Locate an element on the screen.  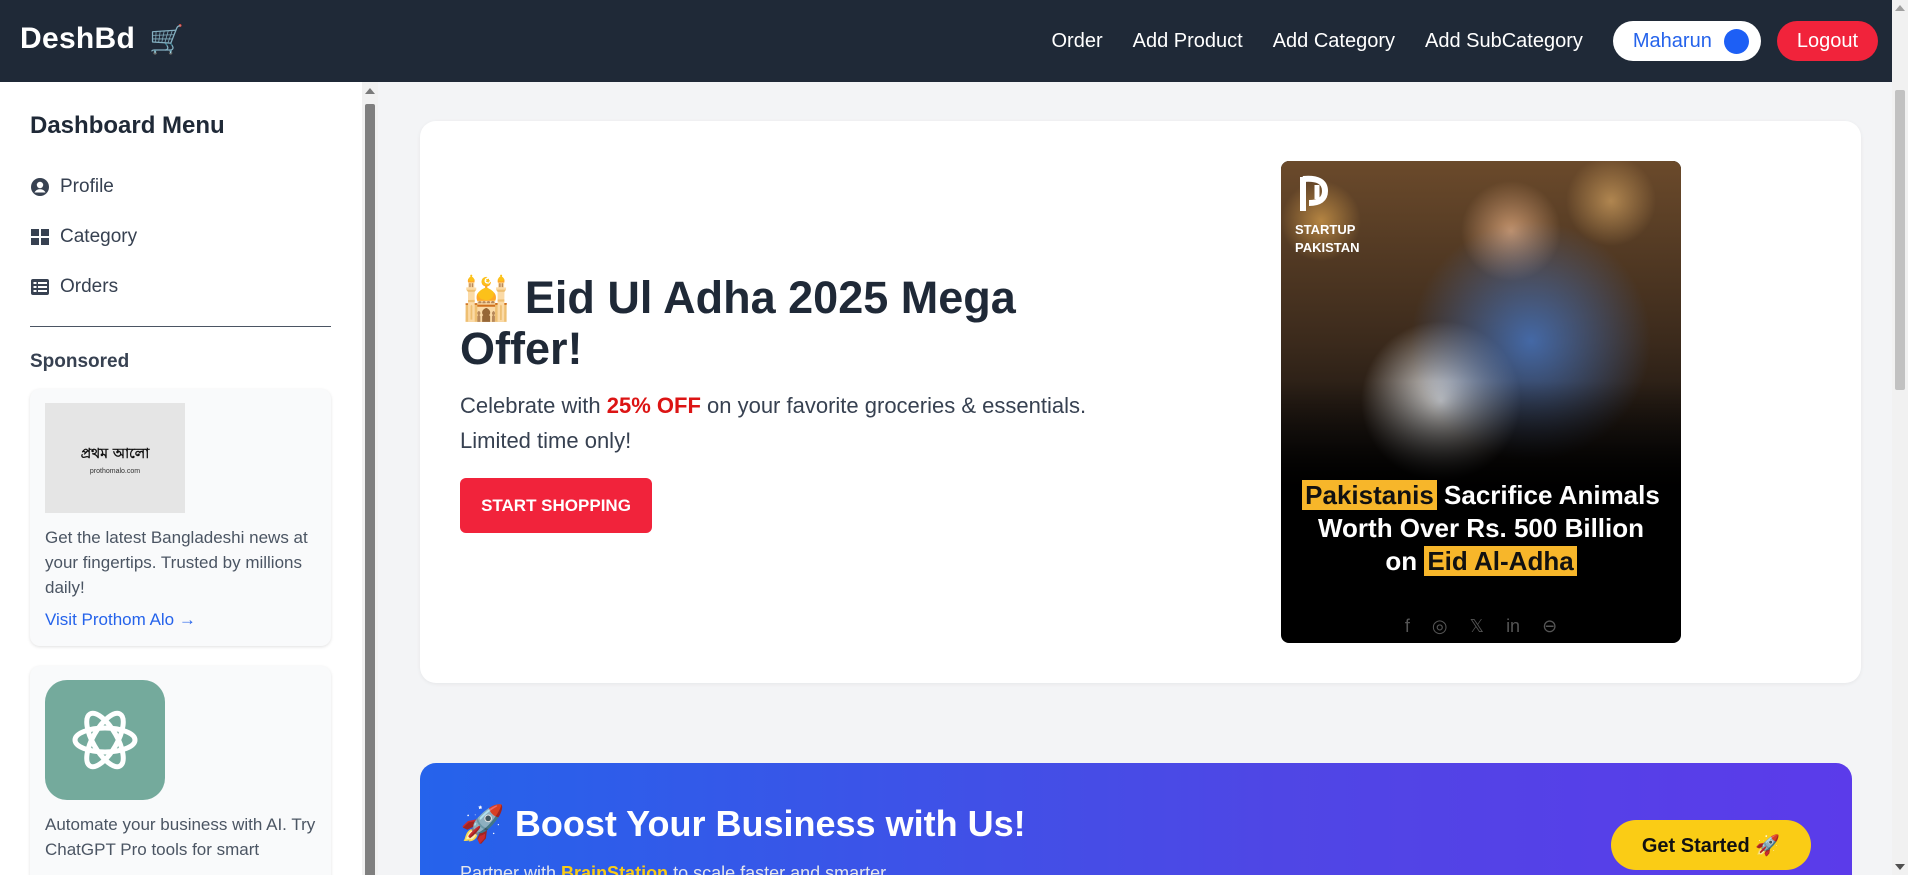
boost-sub-text-2: to scale faster and smarter. is located at coordinates (779, 869).